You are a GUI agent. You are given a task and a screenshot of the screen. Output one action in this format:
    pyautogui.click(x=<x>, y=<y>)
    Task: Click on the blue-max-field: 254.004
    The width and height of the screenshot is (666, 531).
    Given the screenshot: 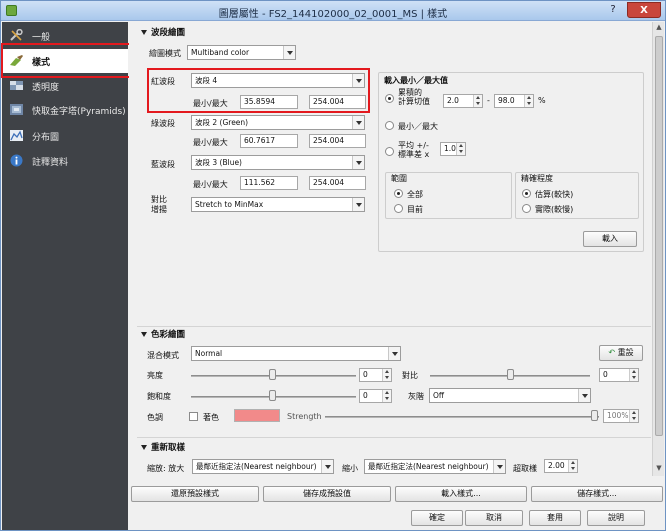 What is the action you would take?
    pyautogui.click(x=337, y=183)
    